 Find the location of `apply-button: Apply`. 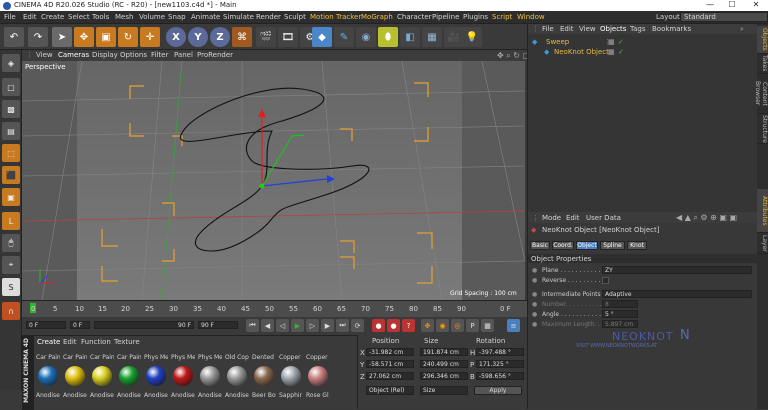

apply-button: Apply is located at coordinates (498, 390).